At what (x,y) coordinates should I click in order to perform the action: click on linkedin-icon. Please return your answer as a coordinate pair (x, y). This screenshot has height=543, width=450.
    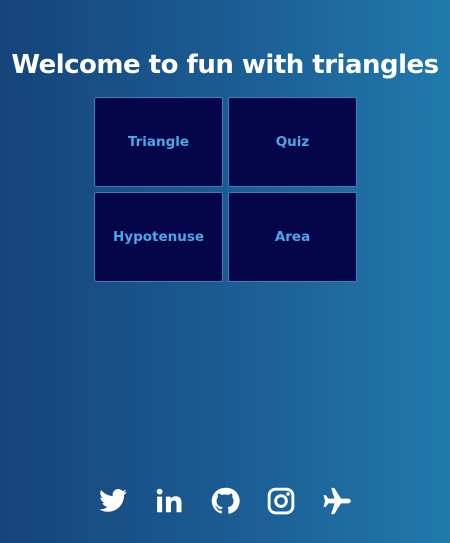
    Looking at the image, I should click on (169, 500).